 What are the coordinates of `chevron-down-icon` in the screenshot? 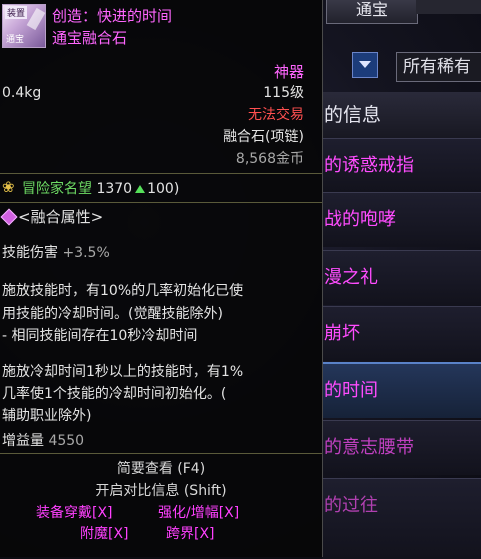 It's located at (365, 64).